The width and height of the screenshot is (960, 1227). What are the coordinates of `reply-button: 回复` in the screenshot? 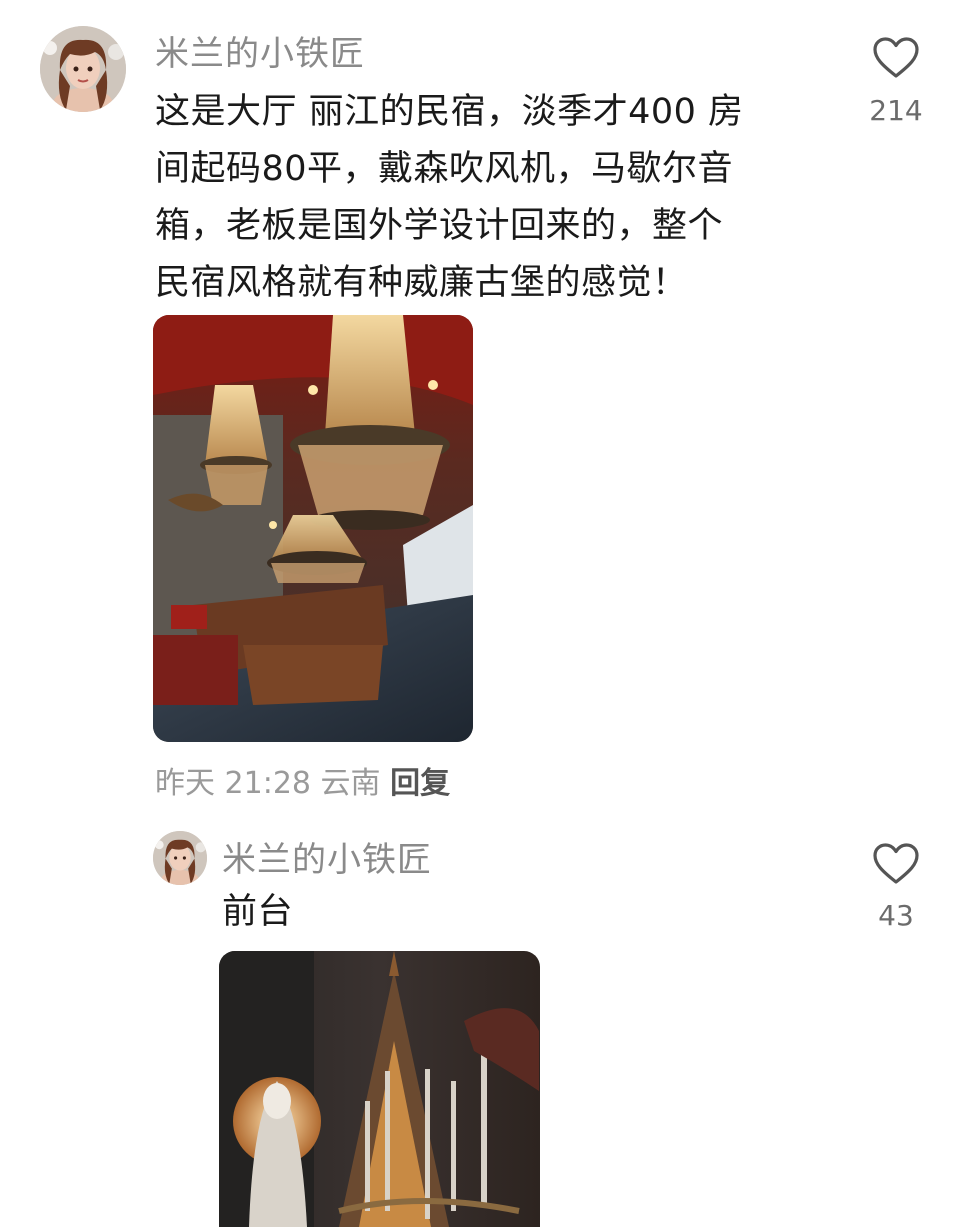 It's located at (420, 783).